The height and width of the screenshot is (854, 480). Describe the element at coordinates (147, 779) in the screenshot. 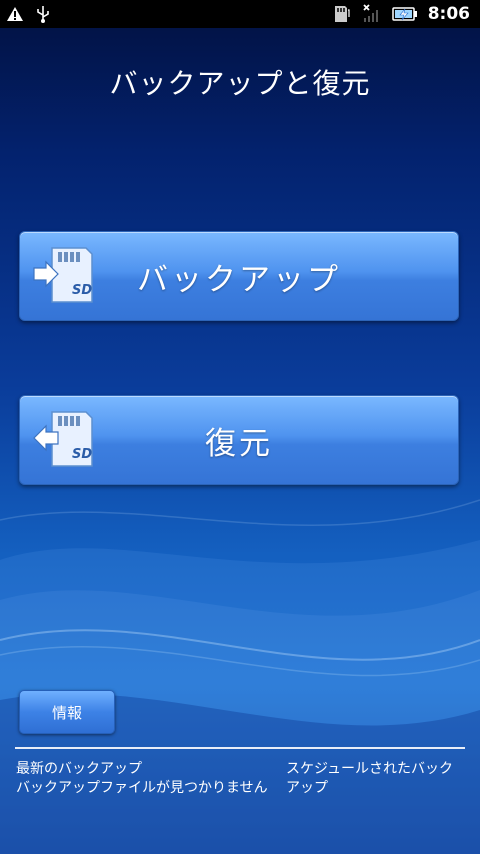

I see `latest-backup-section: 最新のバックアップ バックアップファイルが見つかりません` at that location.